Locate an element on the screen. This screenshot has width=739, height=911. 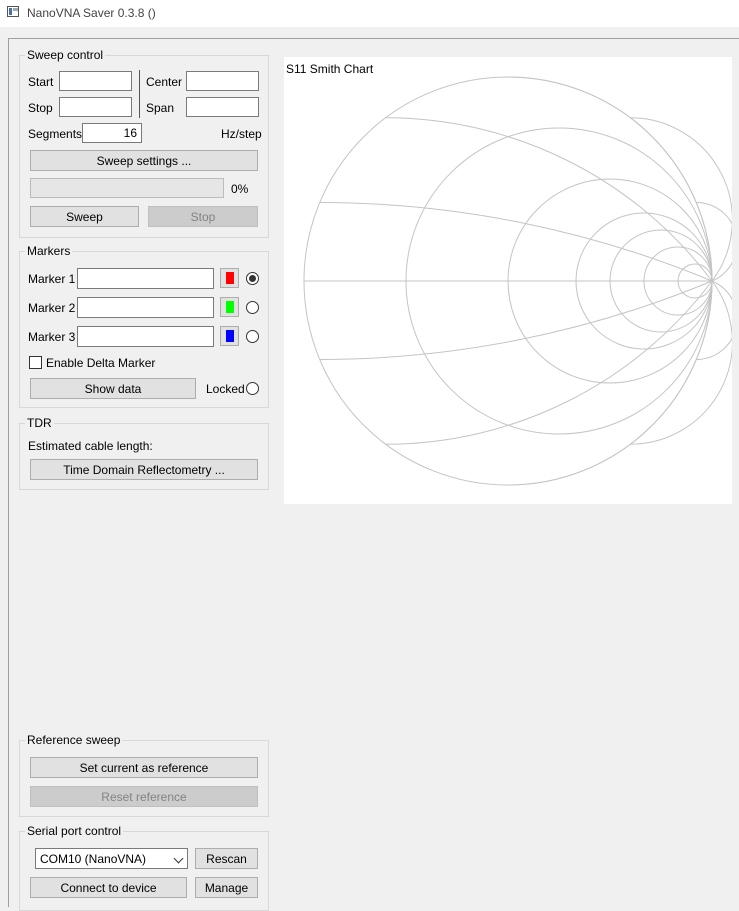
center-input is located at coordinates (222, 81).